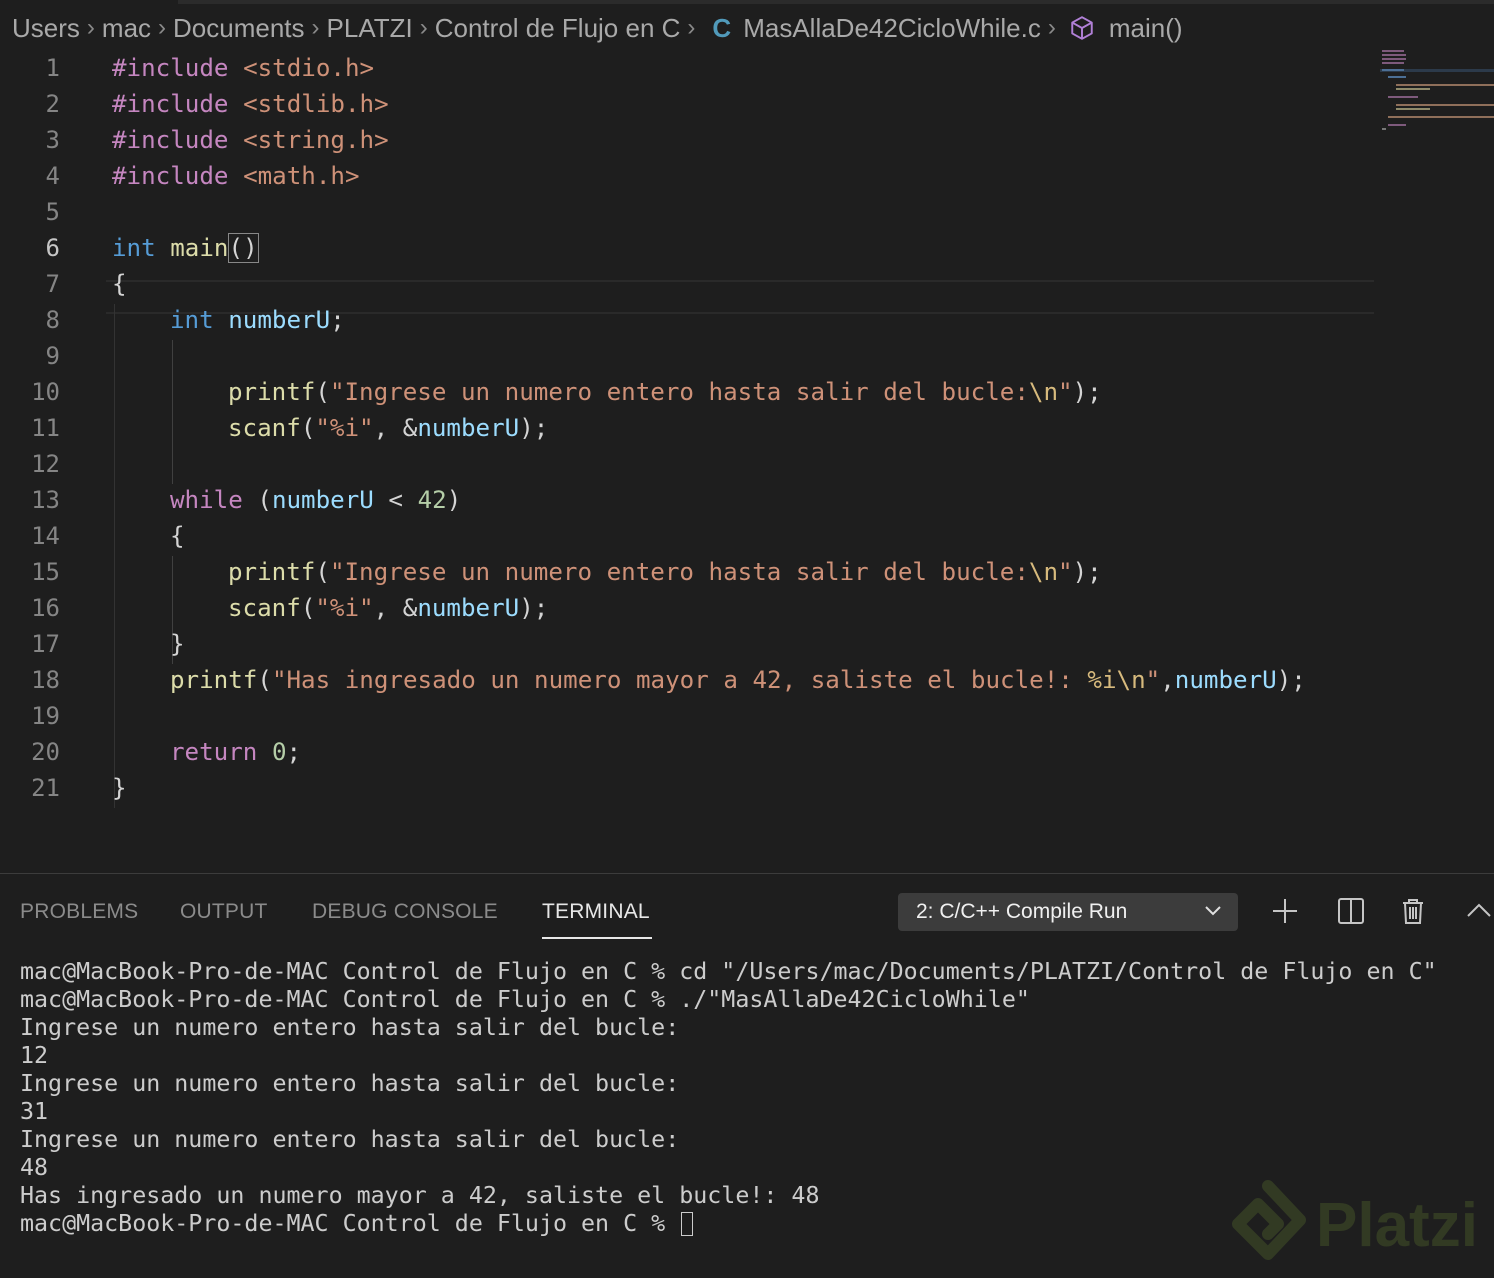  Describe the element at coordinates (52, 176) in the screenshot. I see `line-number: 4` at that location.